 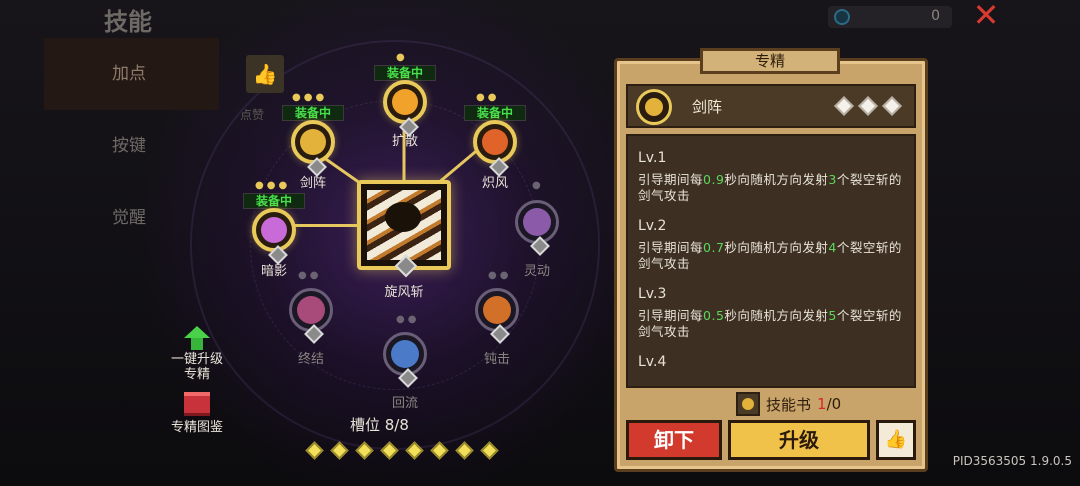 What do you see at coordinates (404, 403) in the screenshot?
I see `node-label: 回流` at bounding box center [404, 403].